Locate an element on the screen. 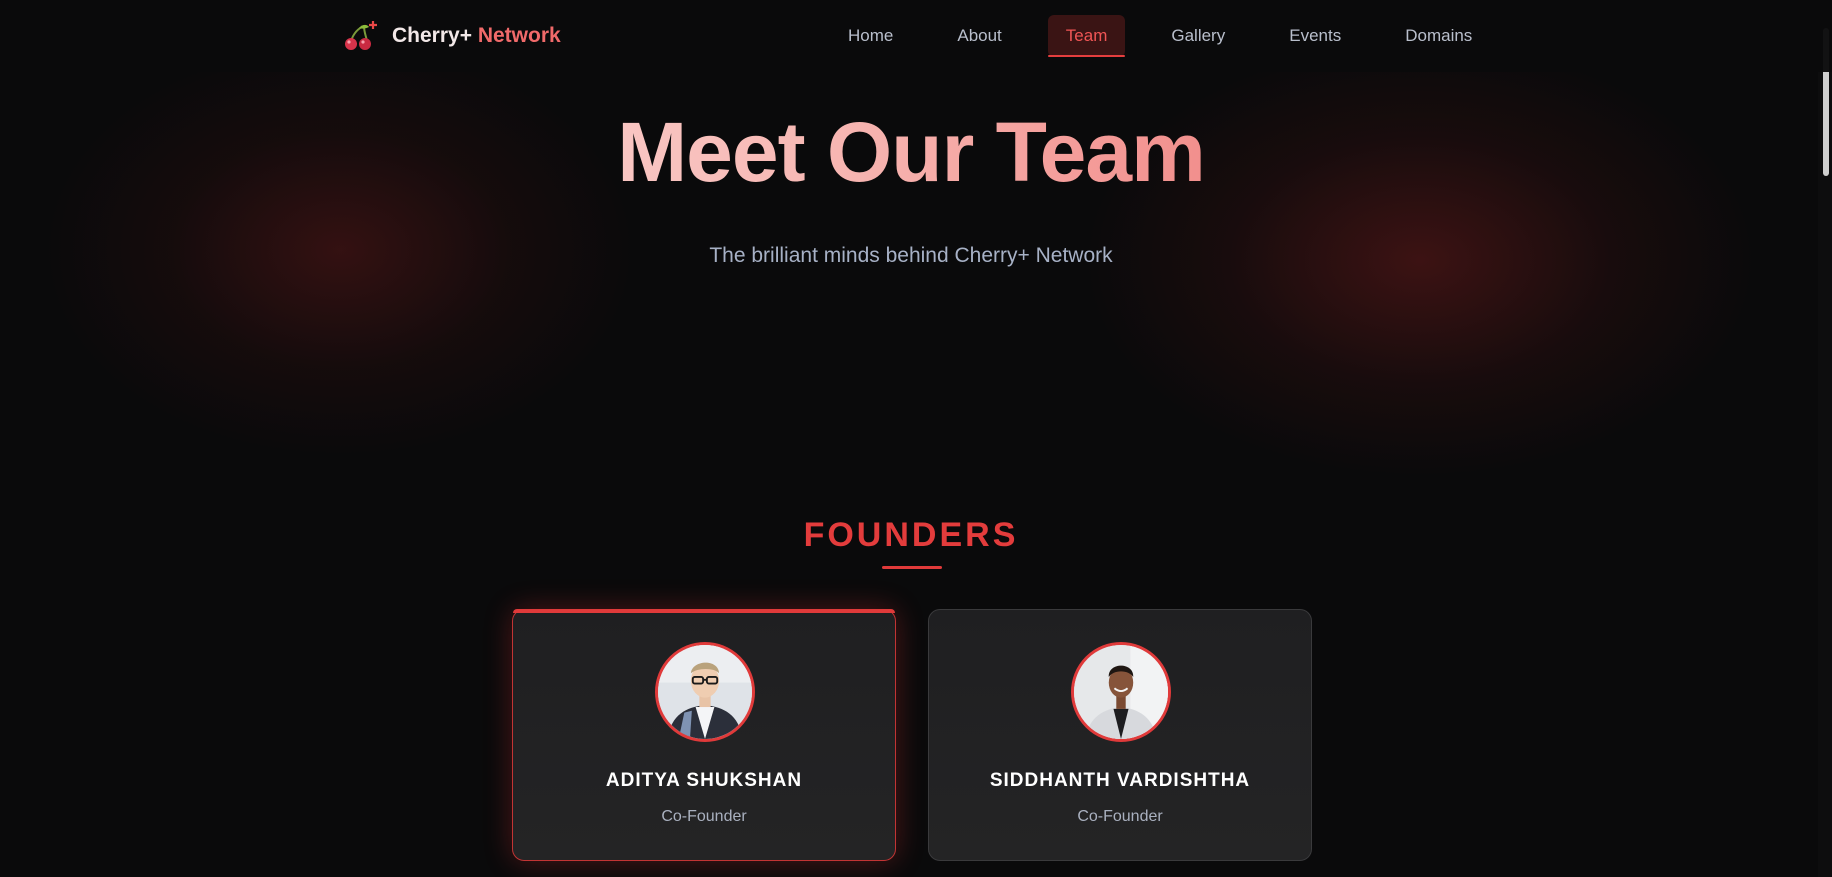 The width and height of the screenshot is (1832, 877). scrollbar is located at coordinates (1825, 438).